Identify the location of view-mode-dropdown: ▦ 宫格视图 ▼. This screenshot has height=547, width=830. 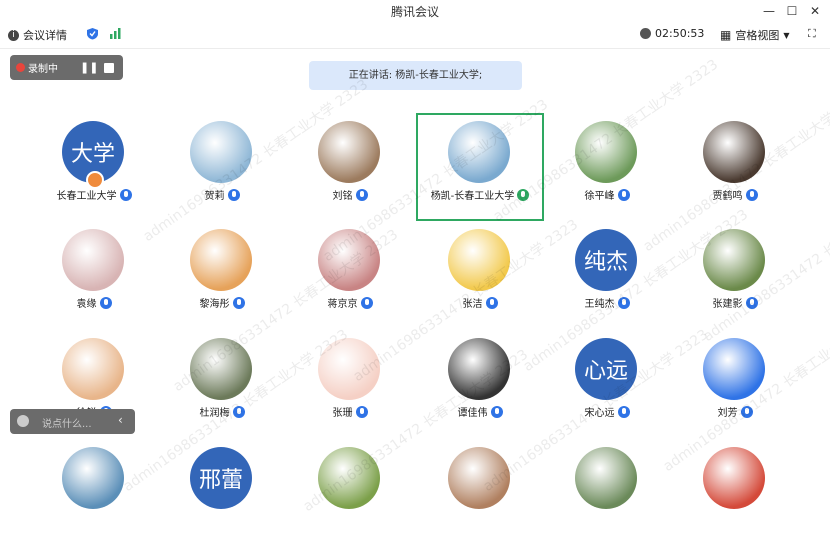
(755, 35).